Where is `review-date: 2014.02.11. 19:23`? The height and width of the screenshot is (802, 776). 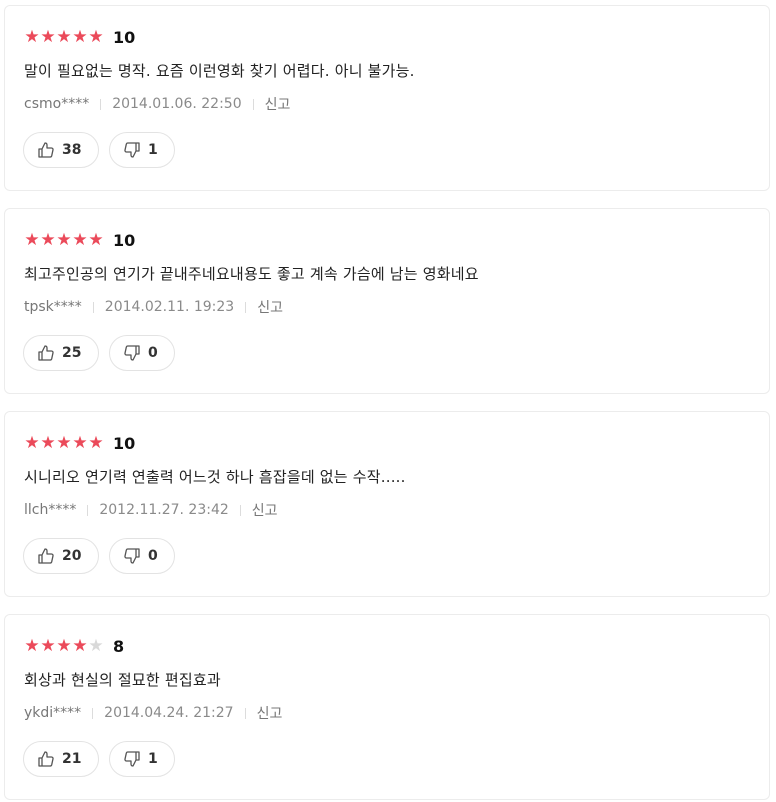 review-date: 2014.02.11. 19:23 is located at coordinates (169, 307).